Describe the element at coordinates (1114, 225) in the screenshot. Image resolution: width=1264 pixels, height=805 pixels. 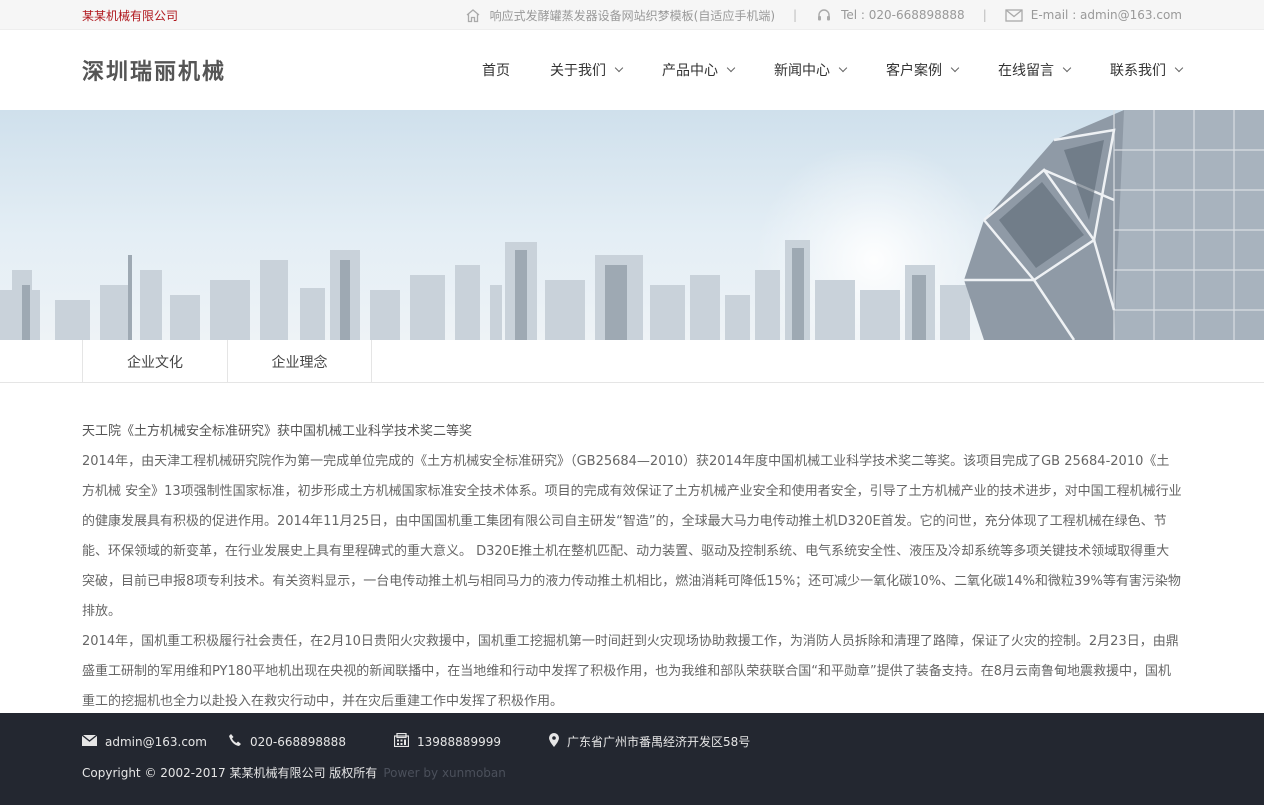
I see `building-tower` at that location.